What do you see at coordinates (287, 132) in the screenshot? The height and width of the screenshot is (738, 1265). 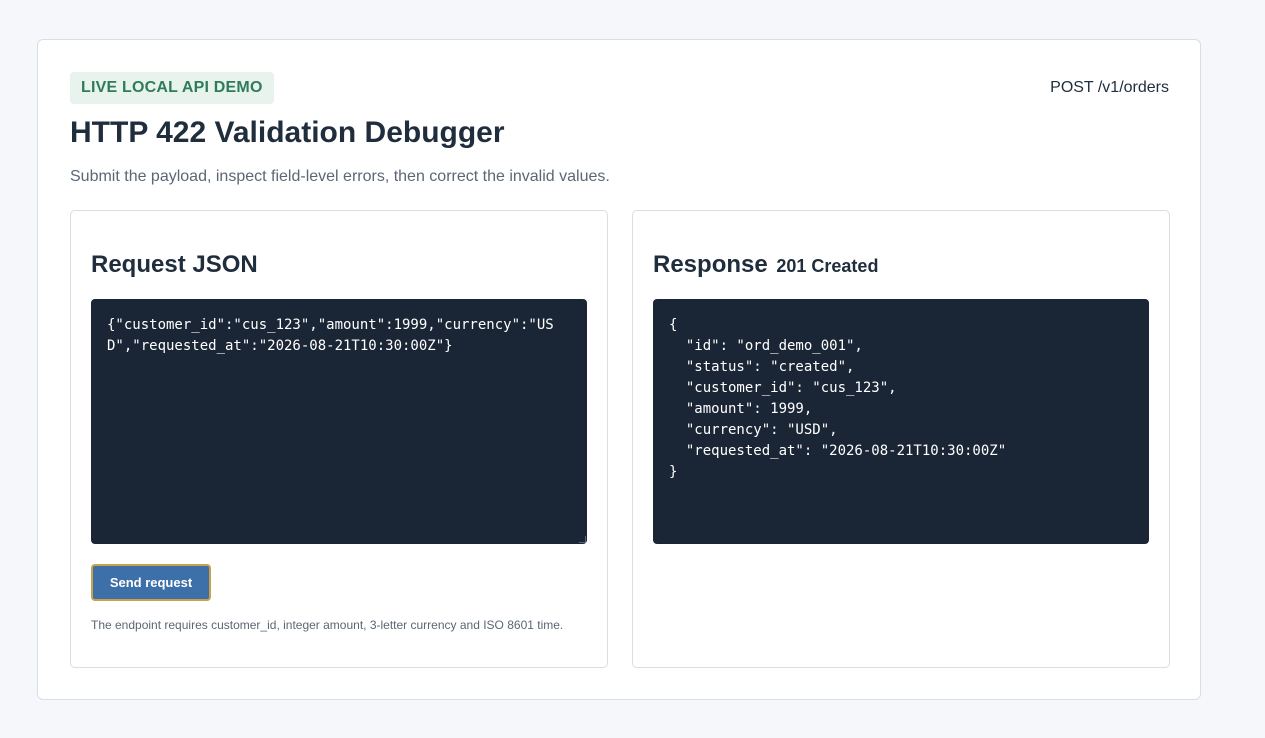 I see `page-title: HTTP 422 Validation Debugger` at bounding box center [287, 132].